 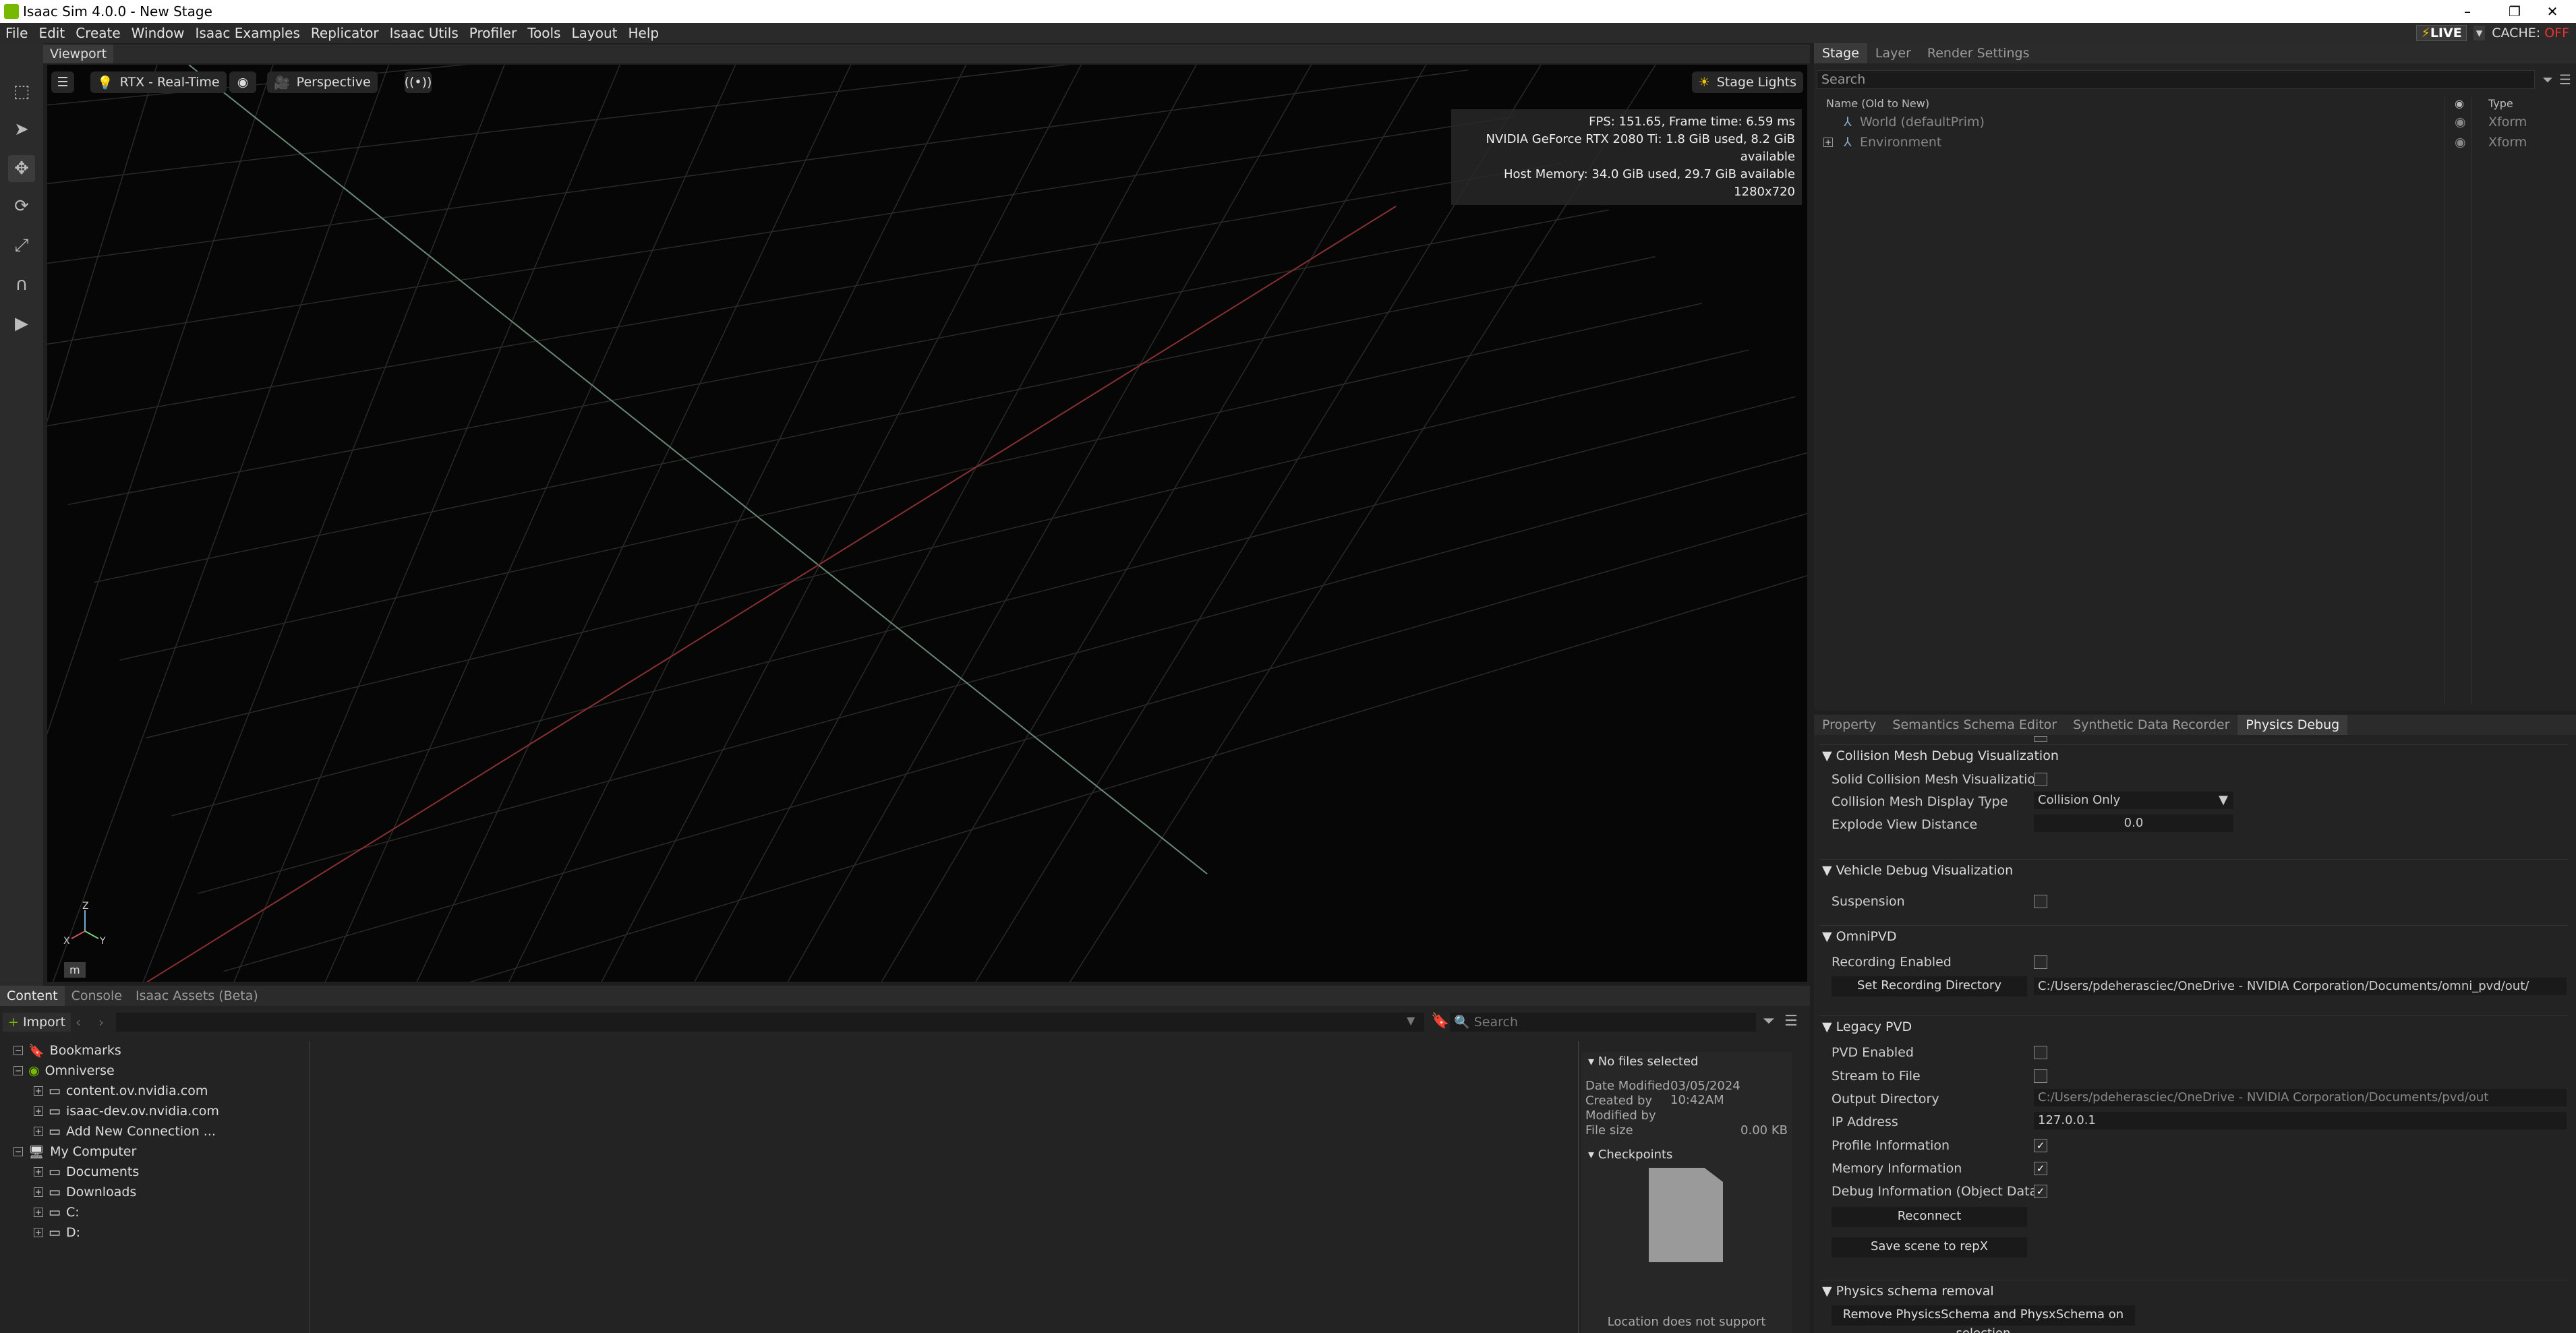 What do you see at coordinates (2468, 11) in the screenshot?
I see `minimize-button: –` at bounding box center [2468, 11].